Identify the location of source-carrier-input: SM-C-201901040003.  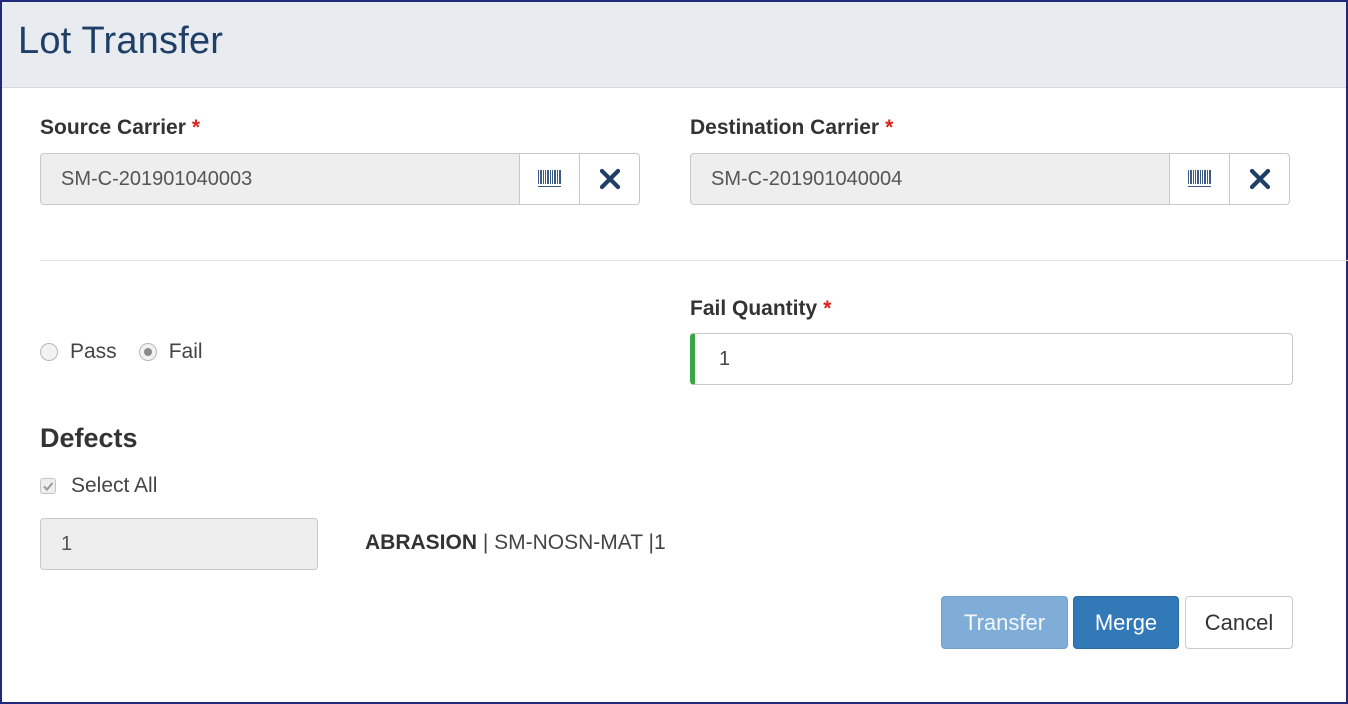
(280, 179).